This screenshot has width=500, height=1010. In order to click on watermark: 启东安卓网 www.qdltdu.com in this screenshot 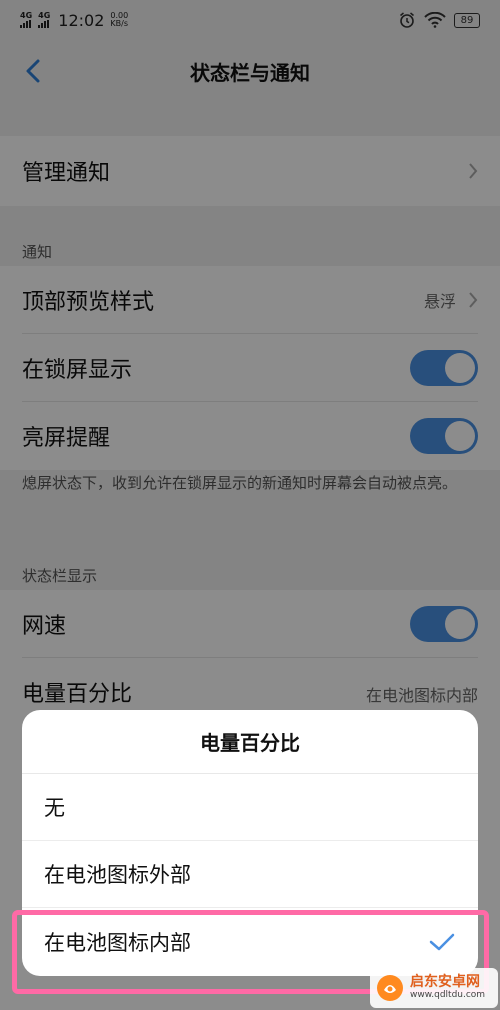, I will do `click(434, 988)`.